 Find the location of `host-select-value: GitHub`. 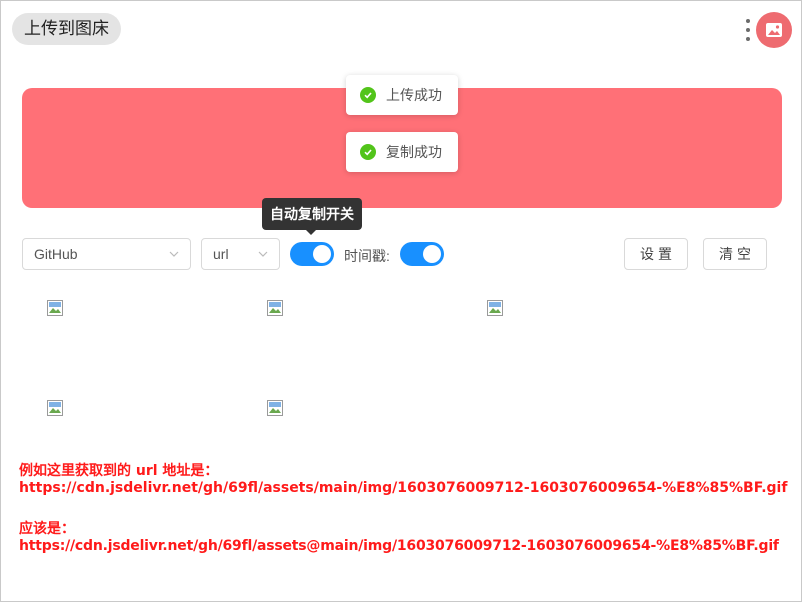

host-select-value: GitHub is located at coordinates (56, 254).